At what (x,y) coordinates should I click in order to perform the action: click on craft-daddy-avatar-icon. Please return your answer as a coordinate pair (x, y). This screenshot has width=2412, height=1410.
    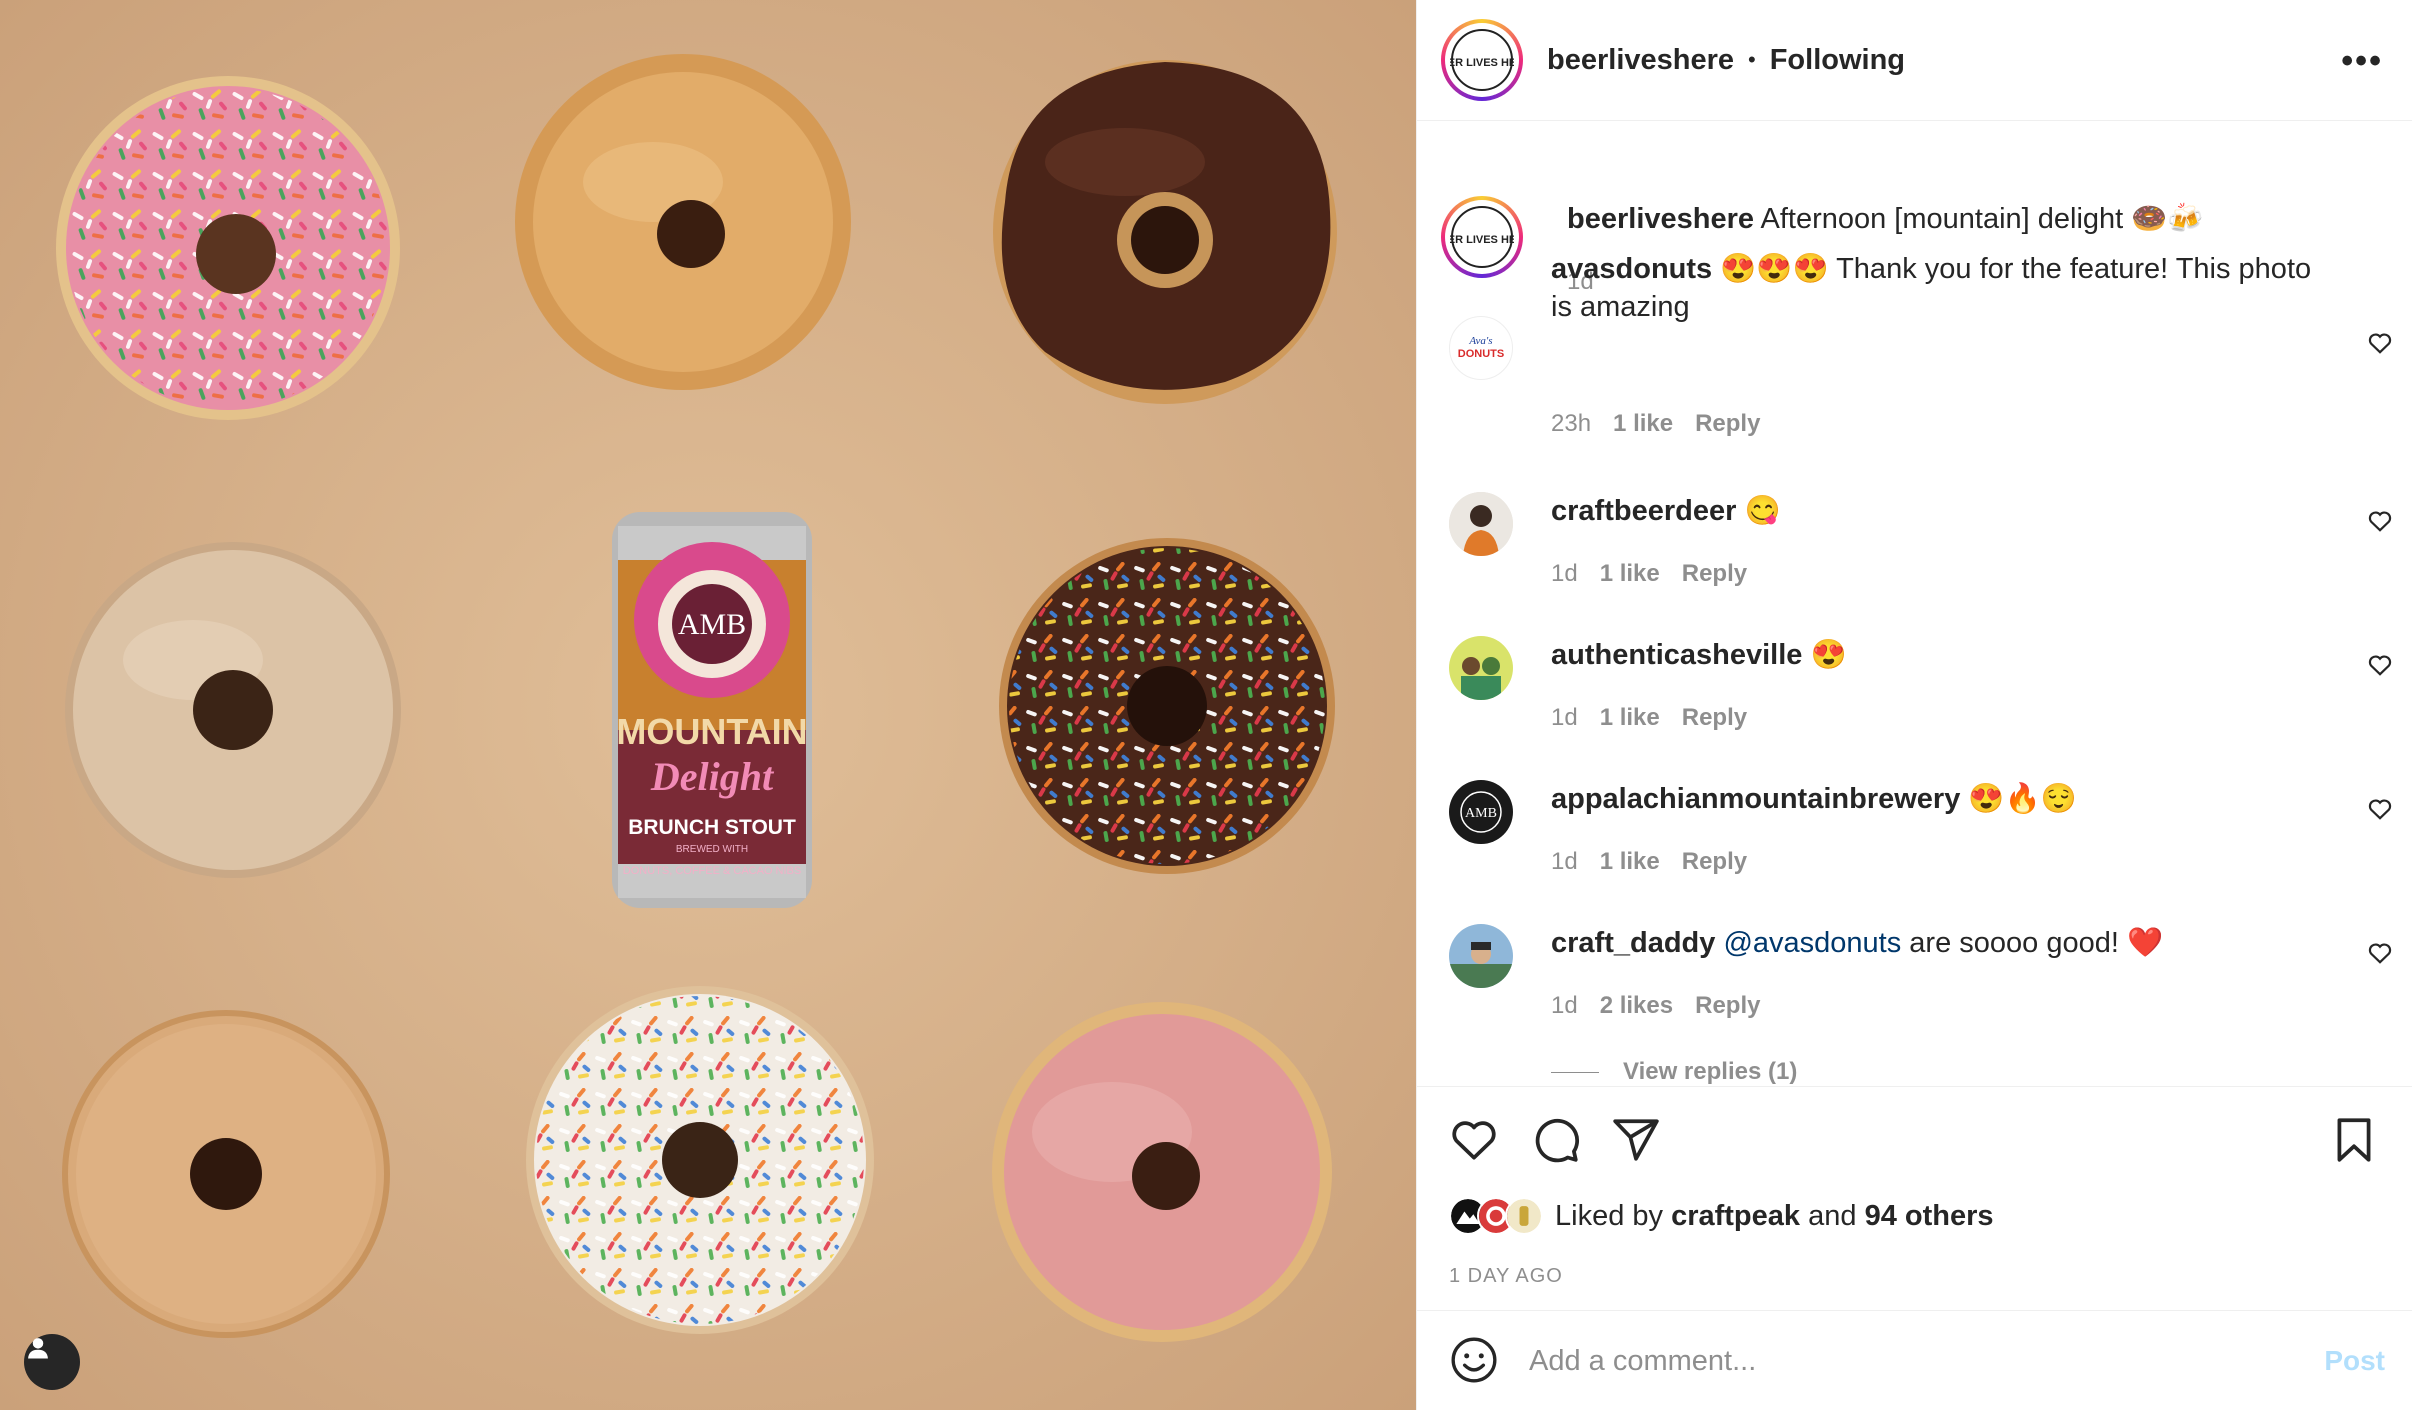
    Looking at the image, I should click on (1481, 956).